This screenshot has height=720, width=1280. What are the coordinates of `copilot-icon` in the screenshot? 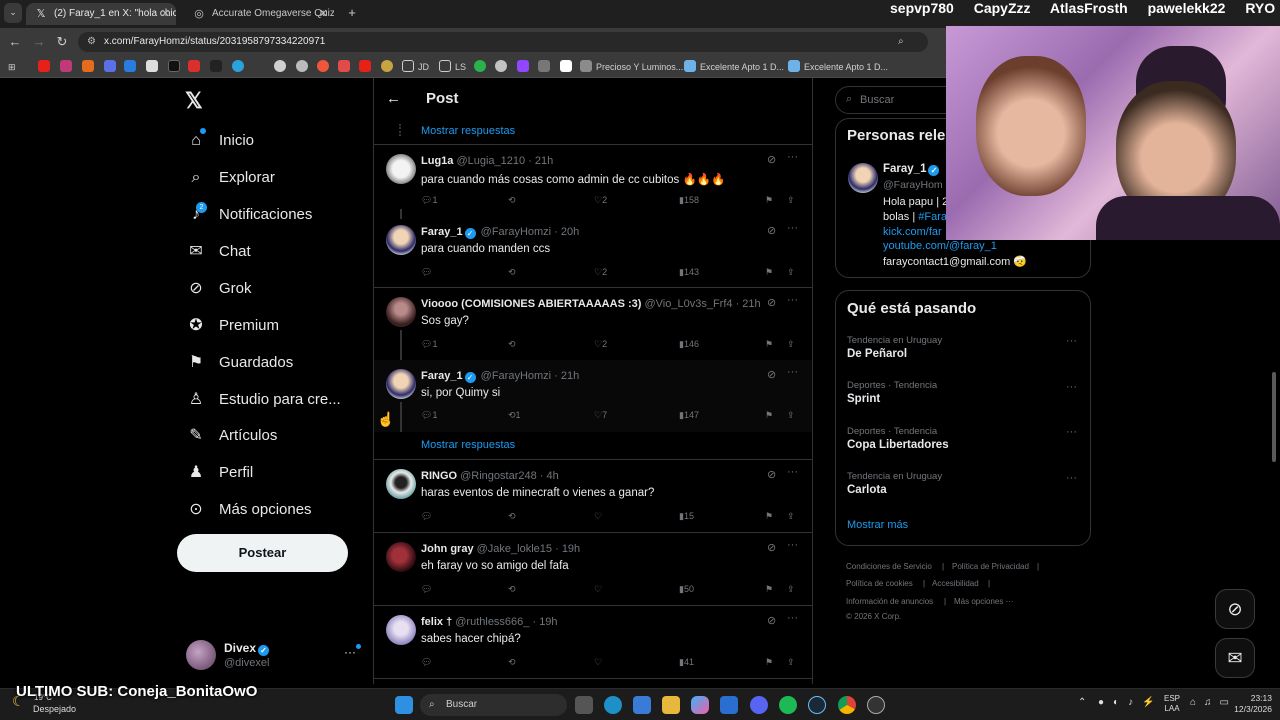 It's located at (700, 705).